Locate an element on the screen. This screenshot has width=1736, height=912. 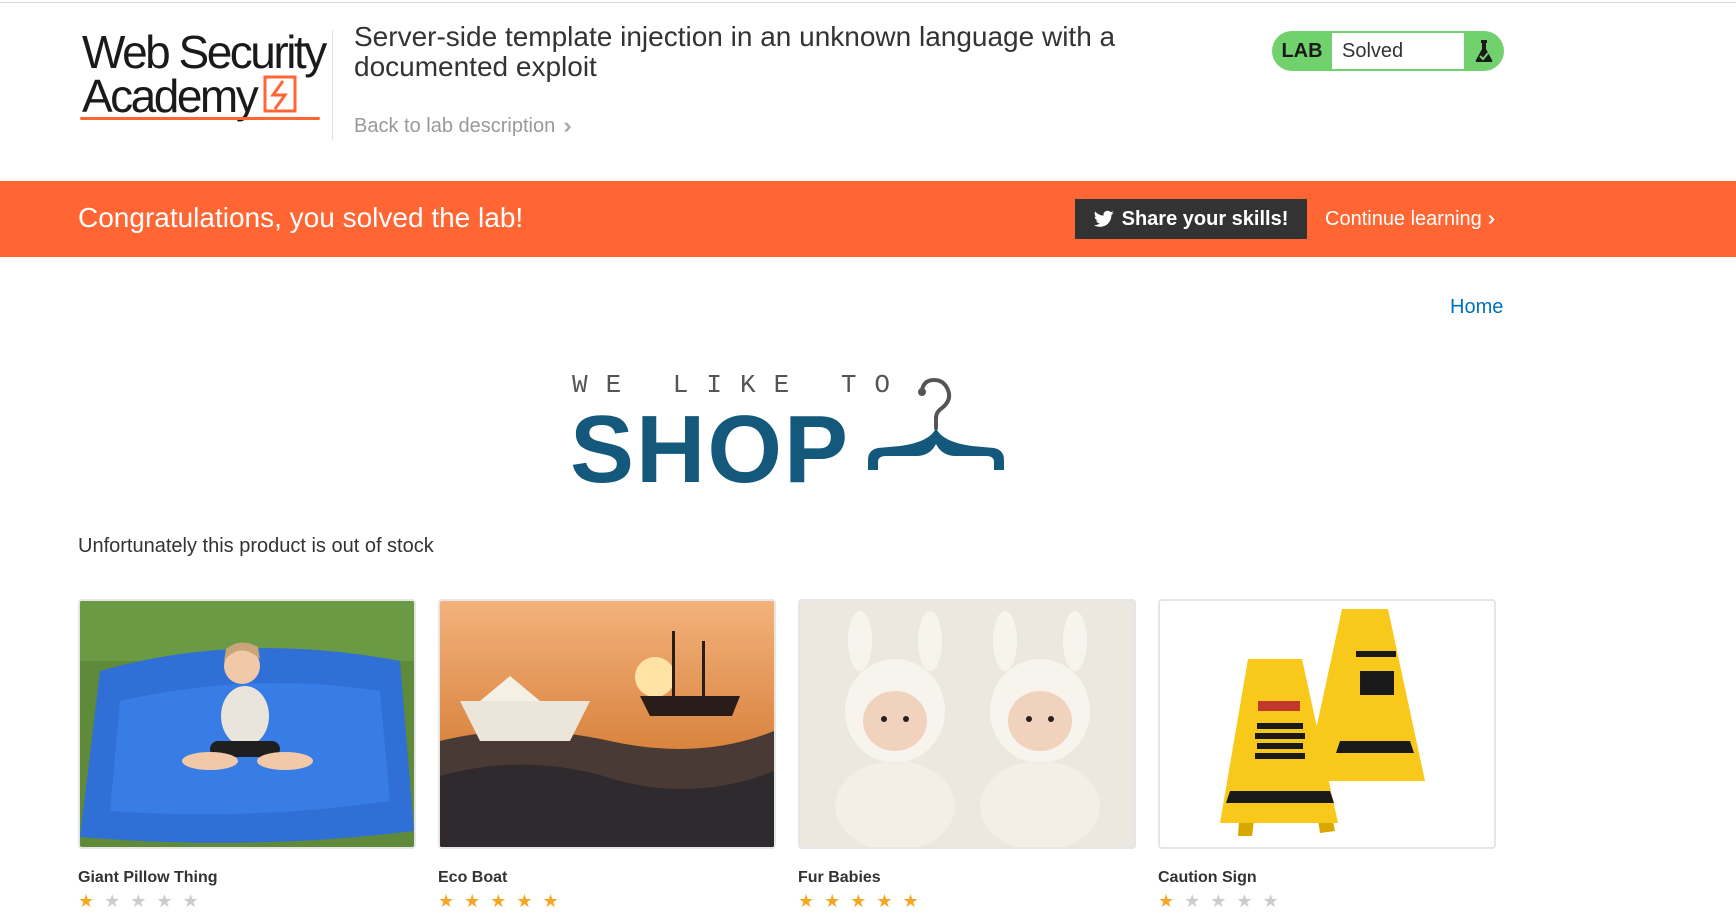
product-card: Caution Sign ★★★★★ is located at coordinates (1327, 755).